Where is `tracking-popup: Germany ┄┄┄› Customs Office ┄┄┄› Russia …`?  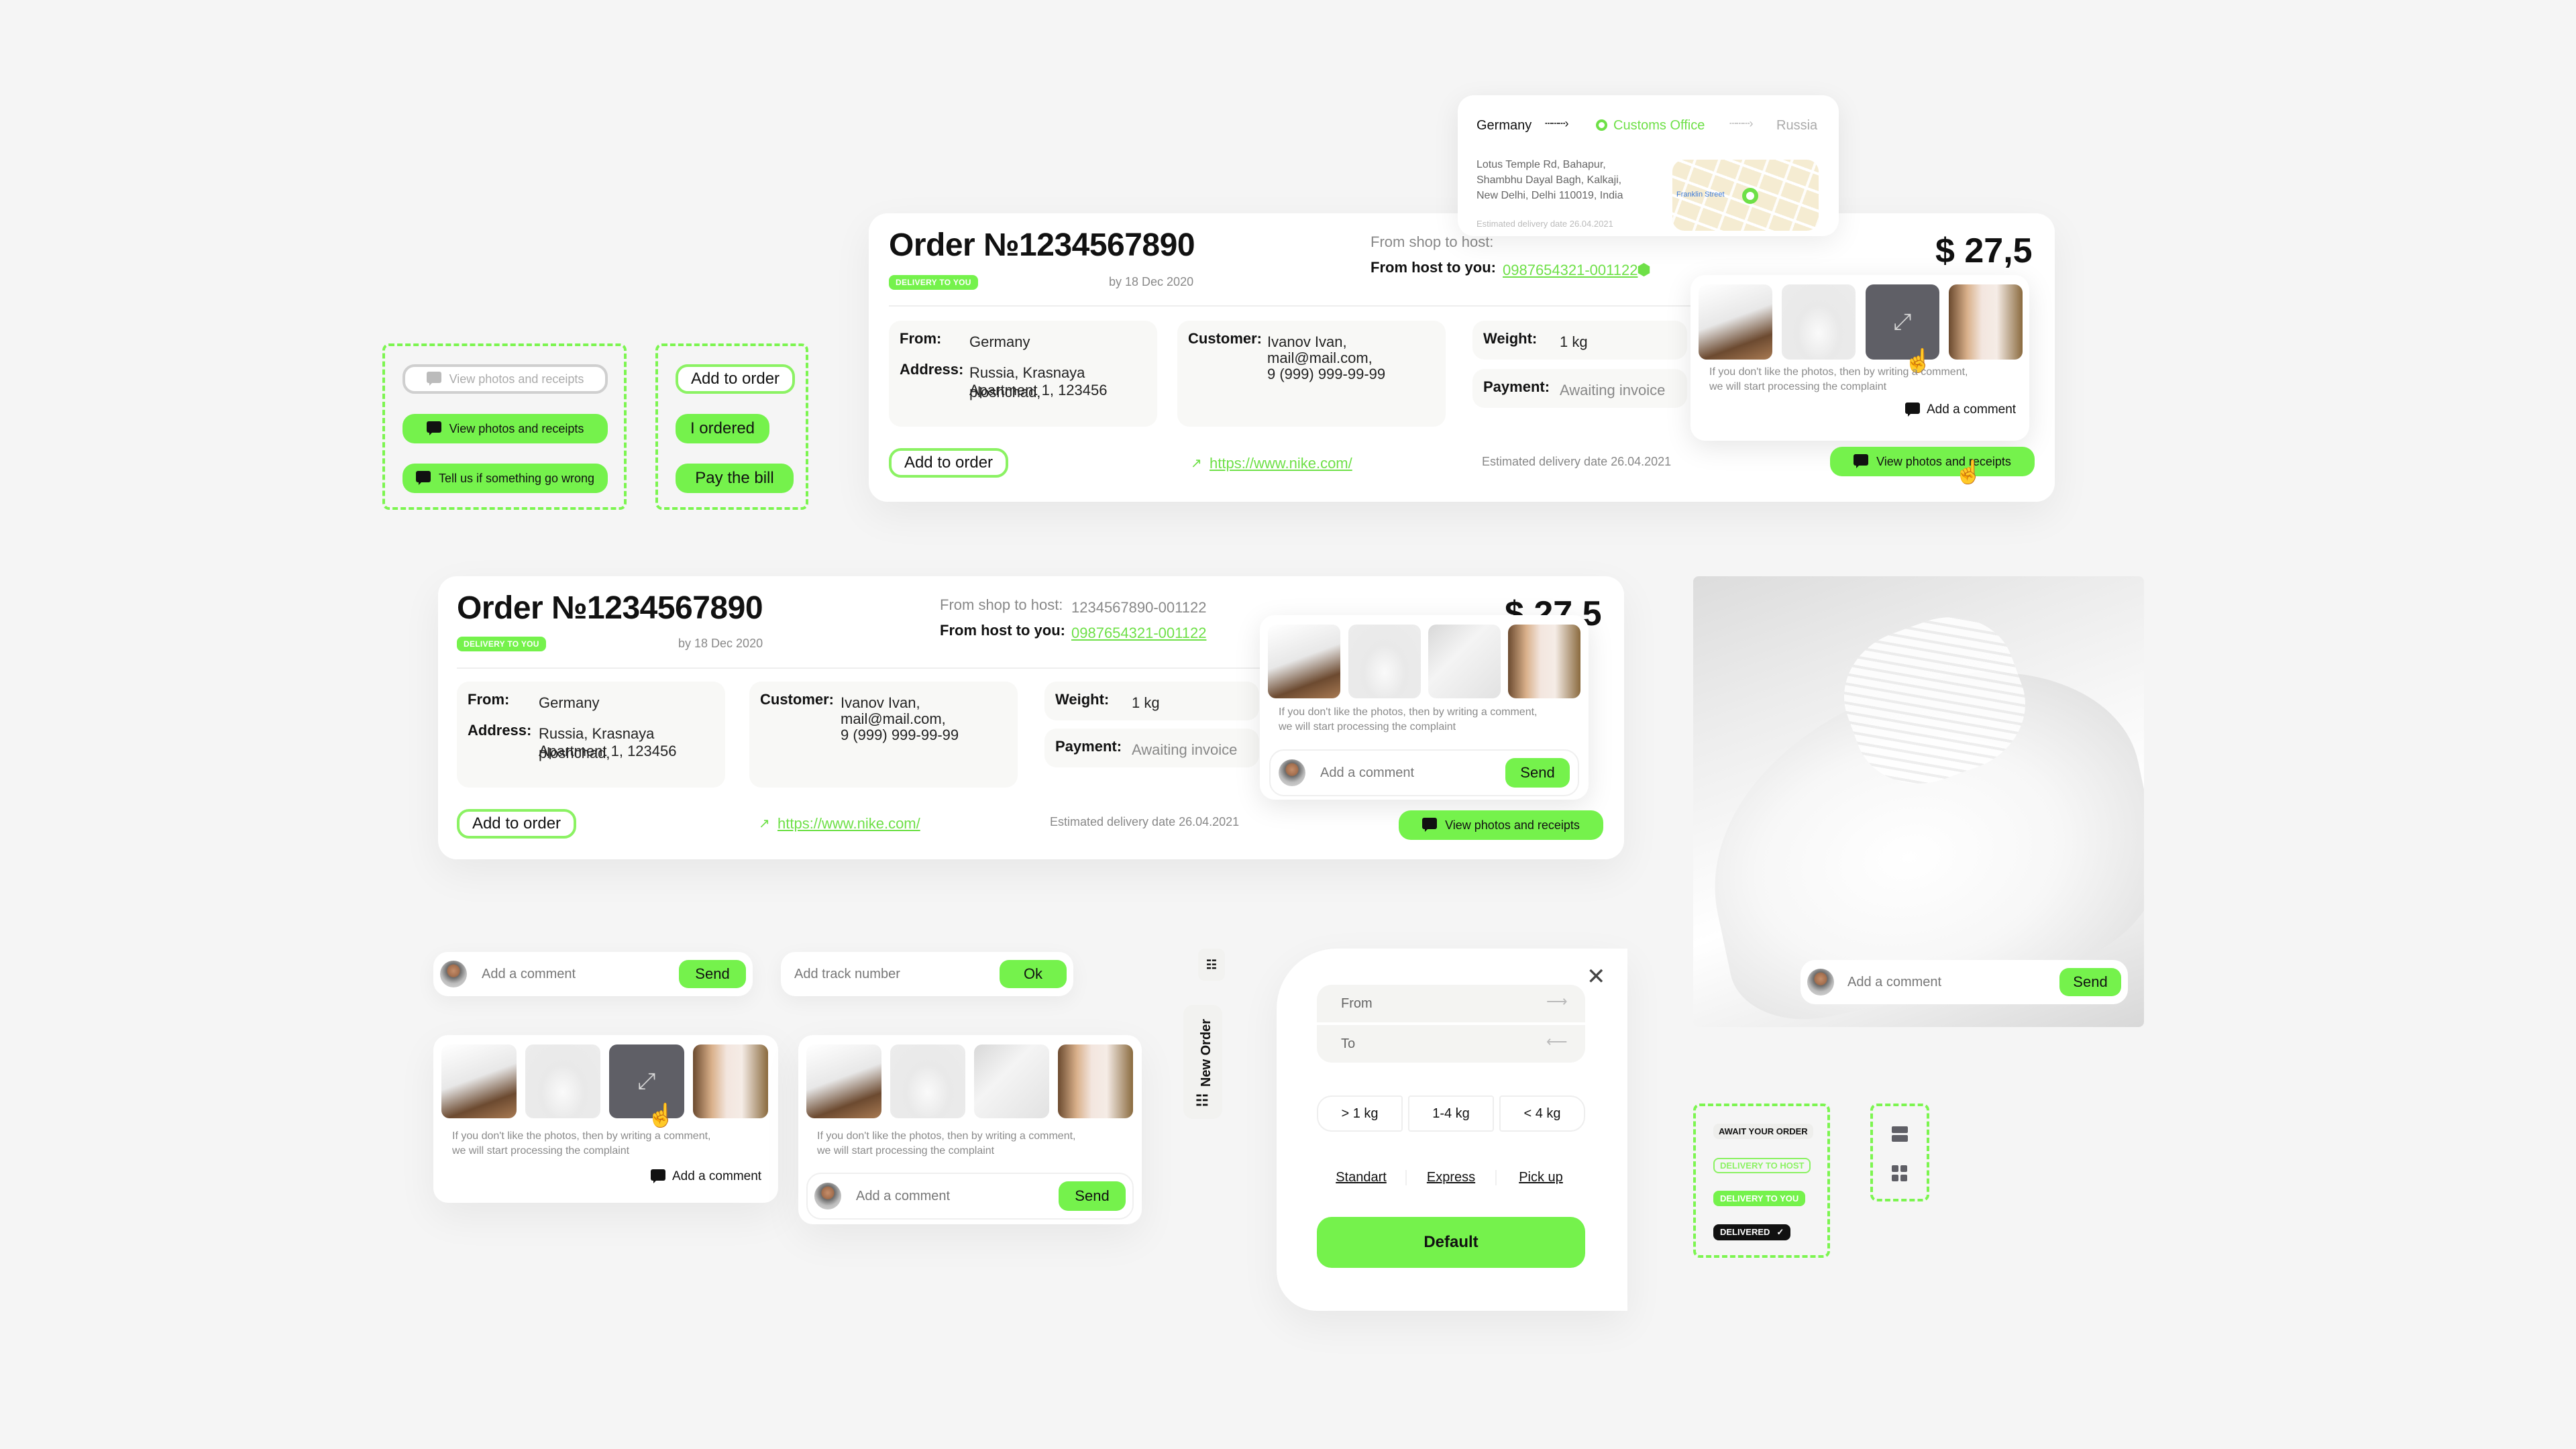 tracking-popup: Germany ┄┄┄› Customs Office ┄┄┄› Russia … is located at coordinates (1648, 165).